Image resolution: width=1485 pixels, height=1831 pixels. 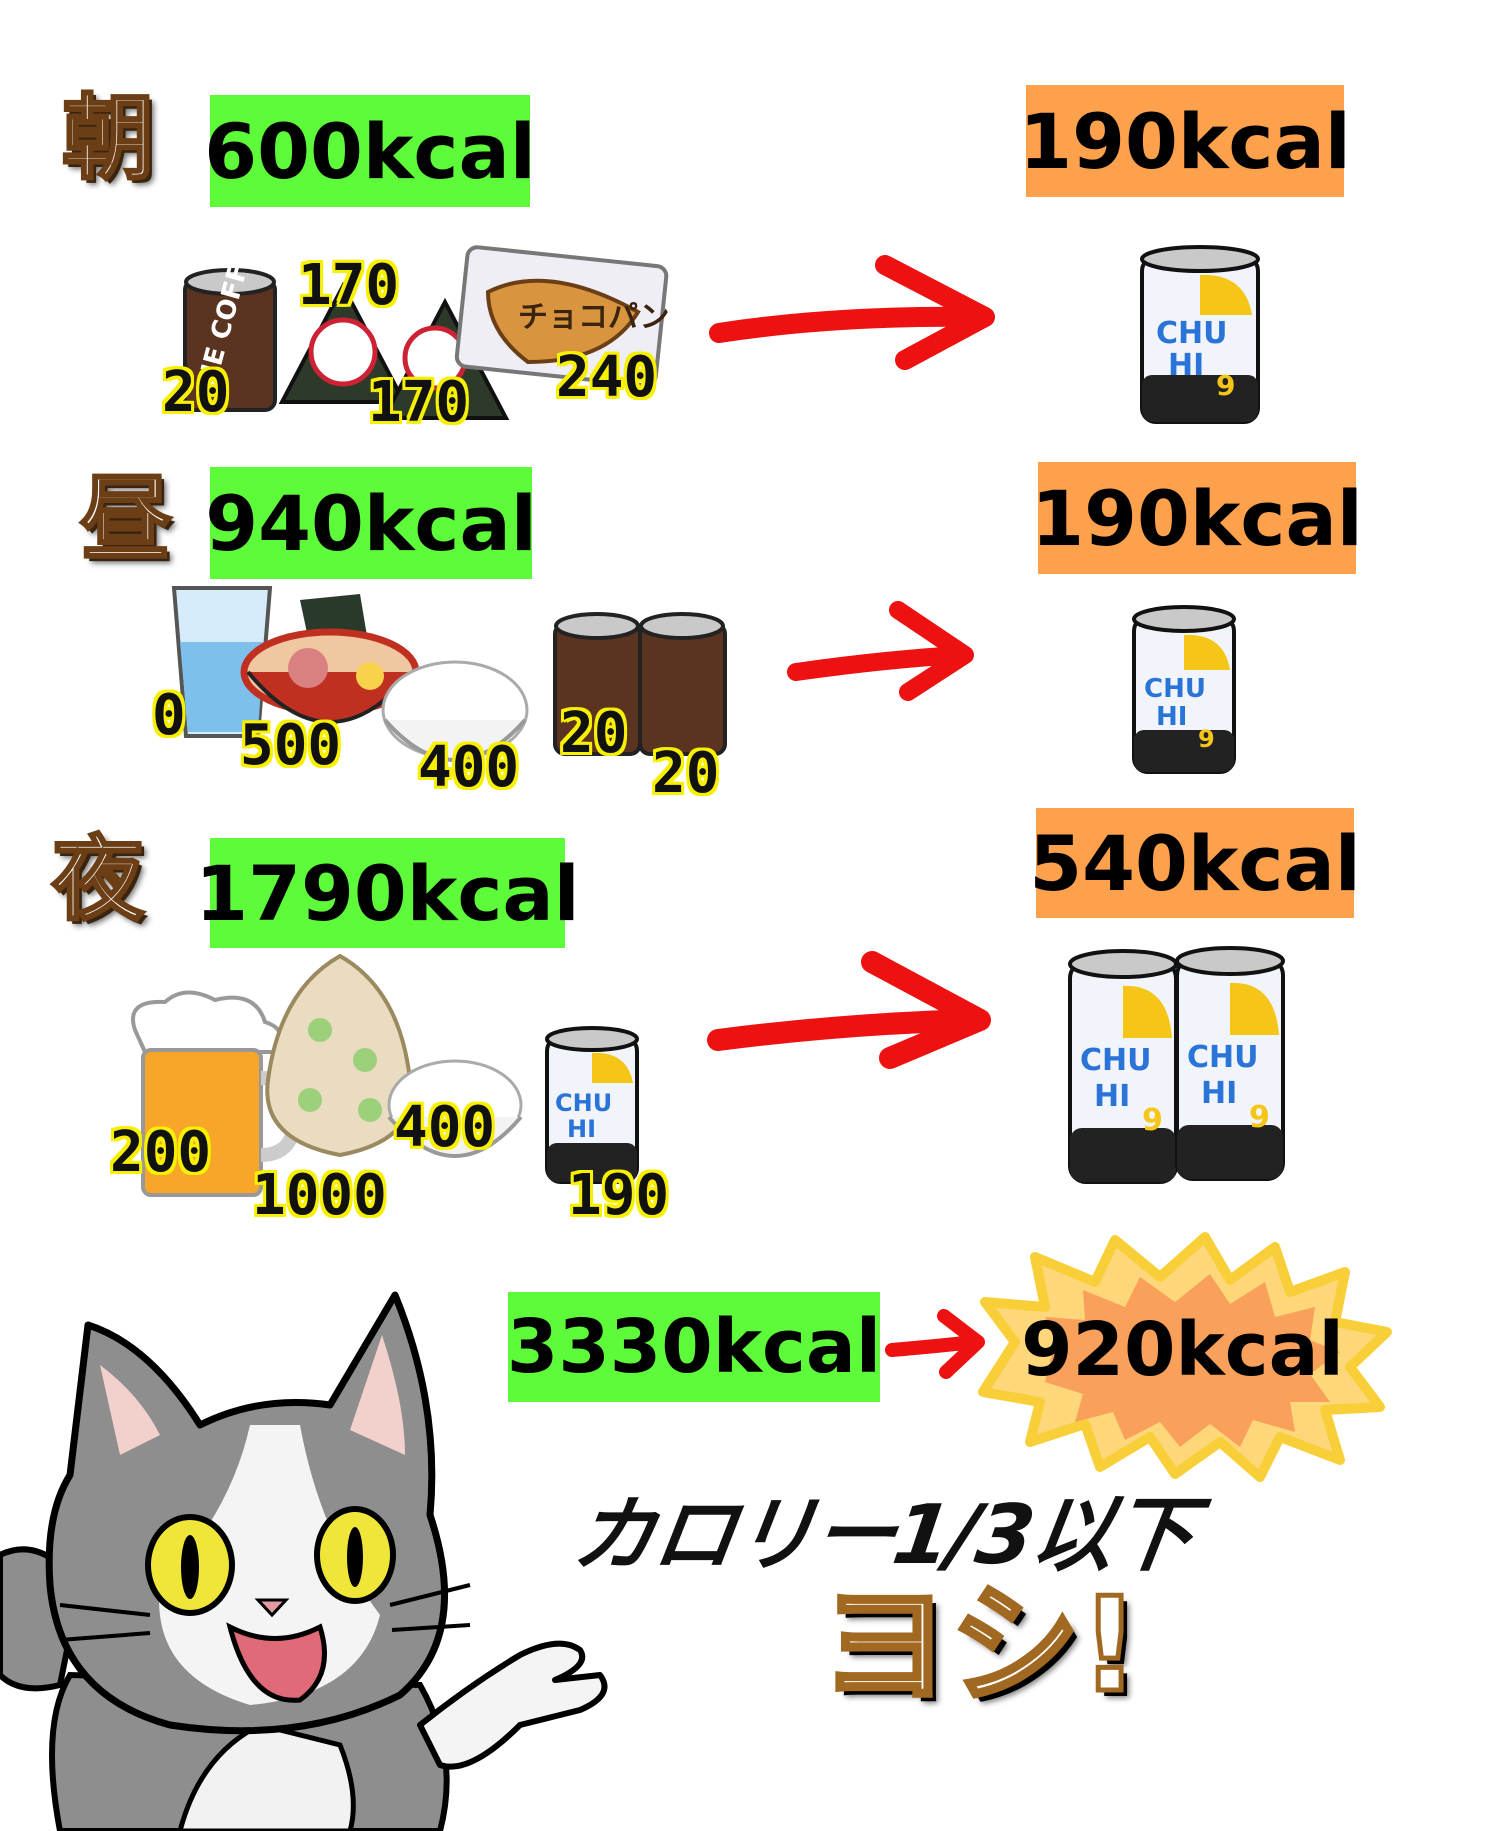 I want to click on chuhi-can-icon-3: CHU HI, so click(x=592, y=1105).